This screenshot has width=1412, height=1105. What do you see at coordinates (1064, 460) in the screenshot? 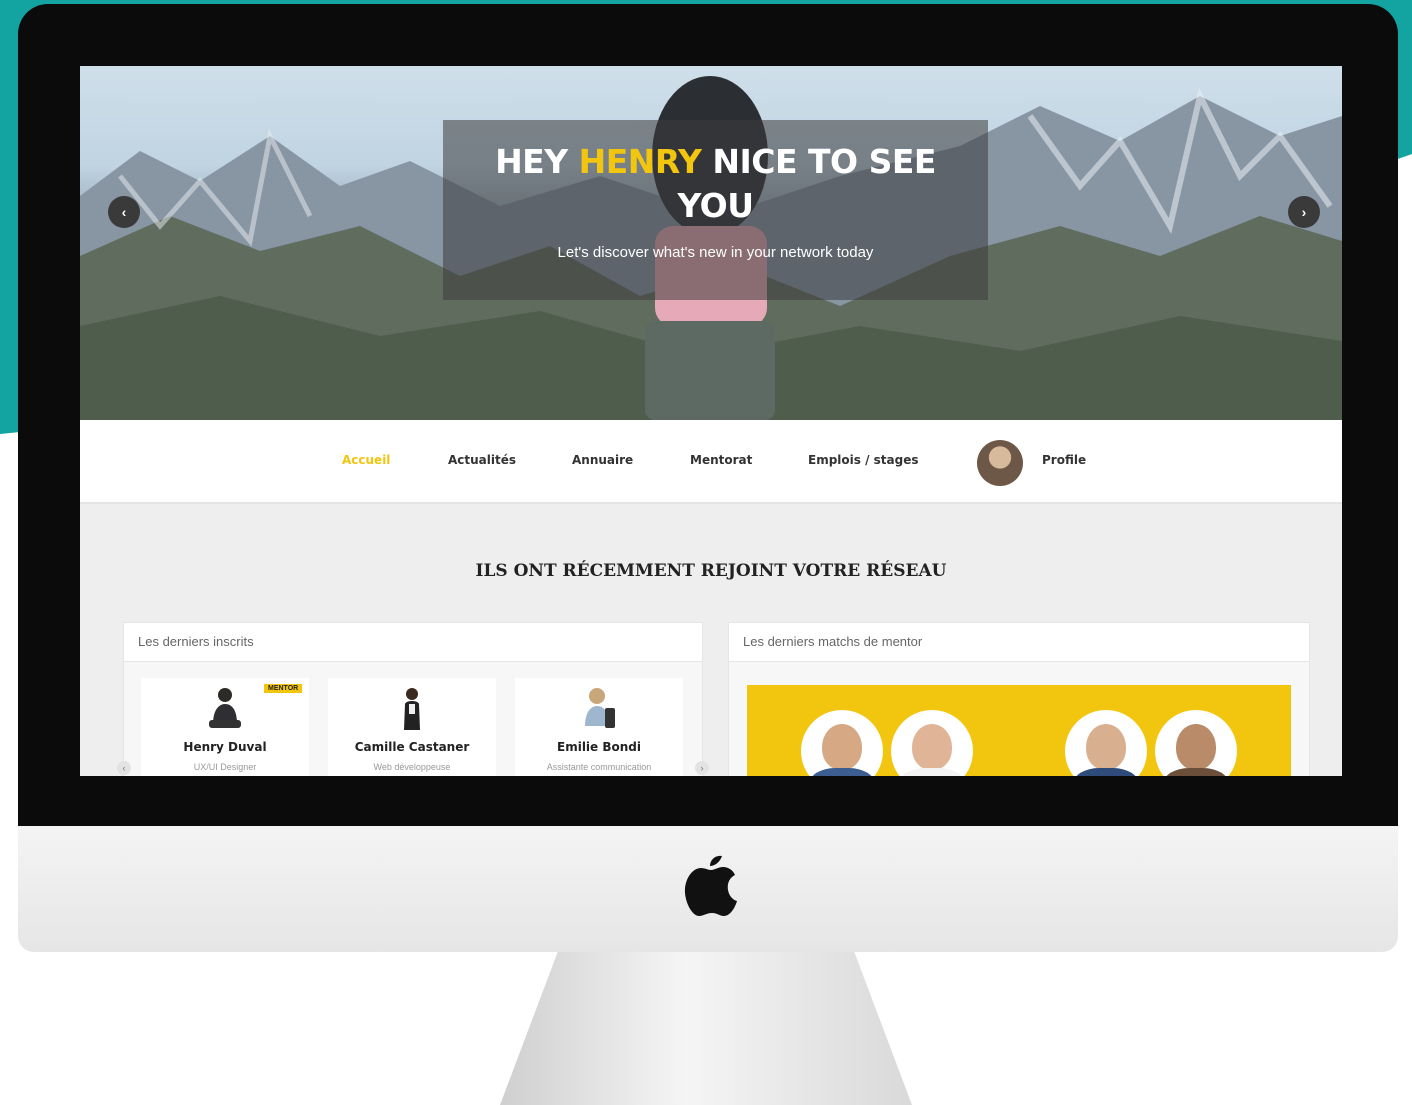
I see `nav-item-profile: Profile` at bounding box center [1064, 460].